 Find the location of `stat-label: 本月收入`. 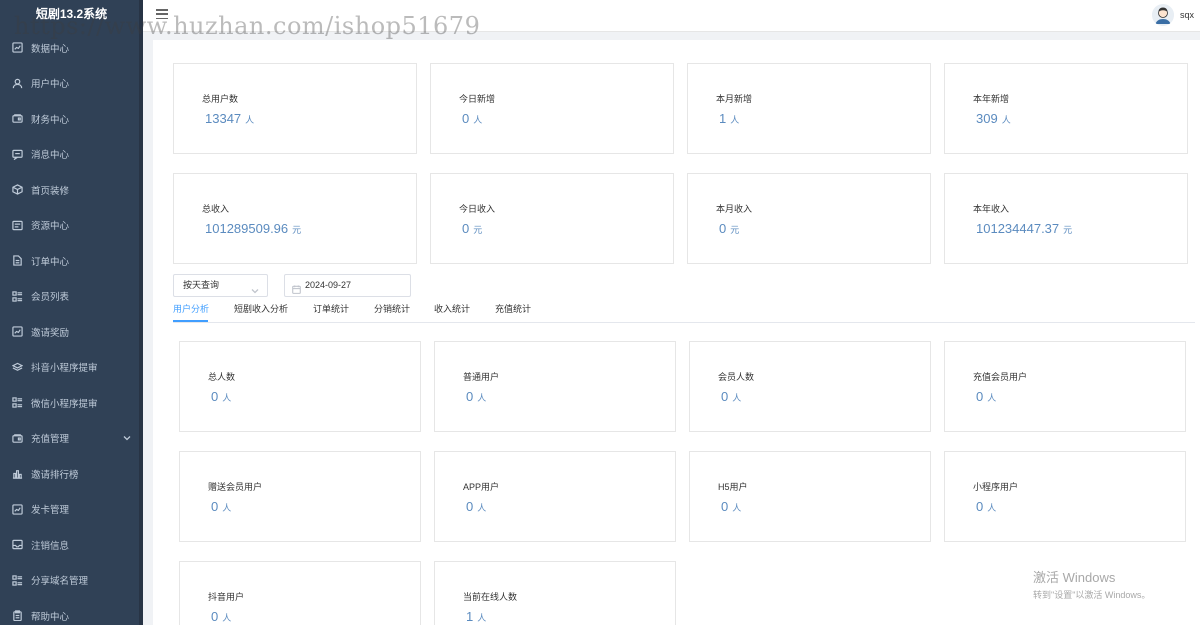

stat-label: 本月收入 is located at coordinates (734, 209).